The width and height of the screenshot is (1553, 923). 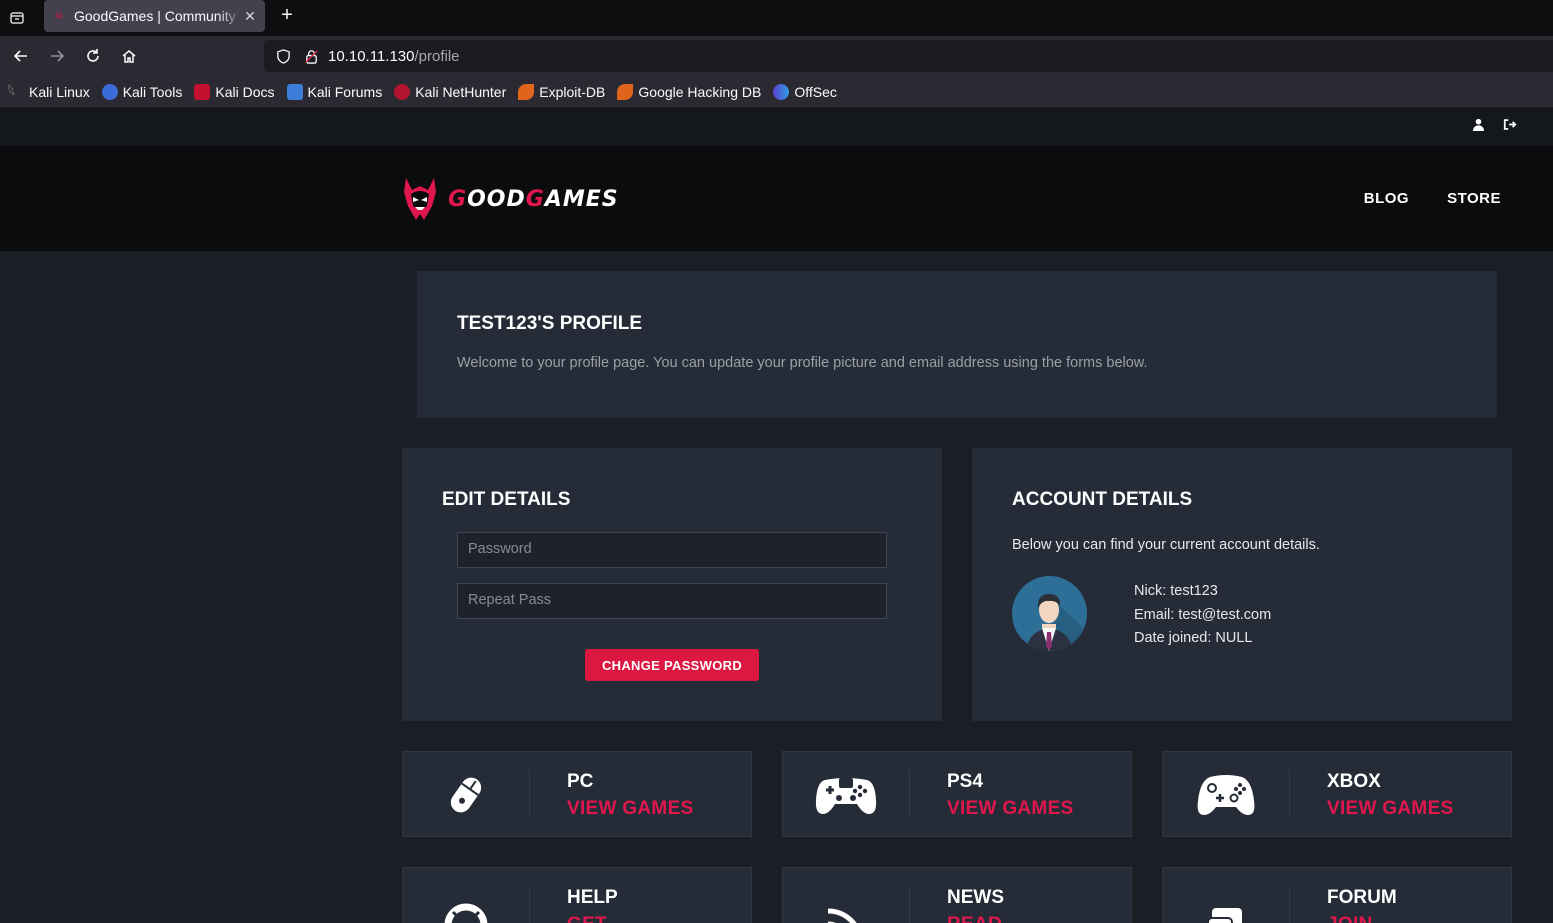 What do you see at coordinates (1362, 897) in the screenshot?
I see `category-title: FORUM` at bounding box center [1362, 897].